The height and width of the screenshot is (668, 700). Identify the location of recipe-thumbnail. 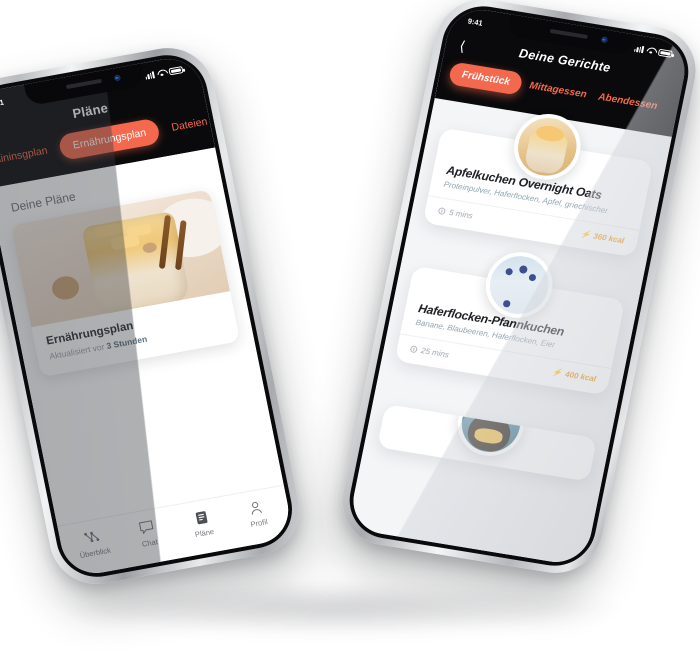
(491, 432).